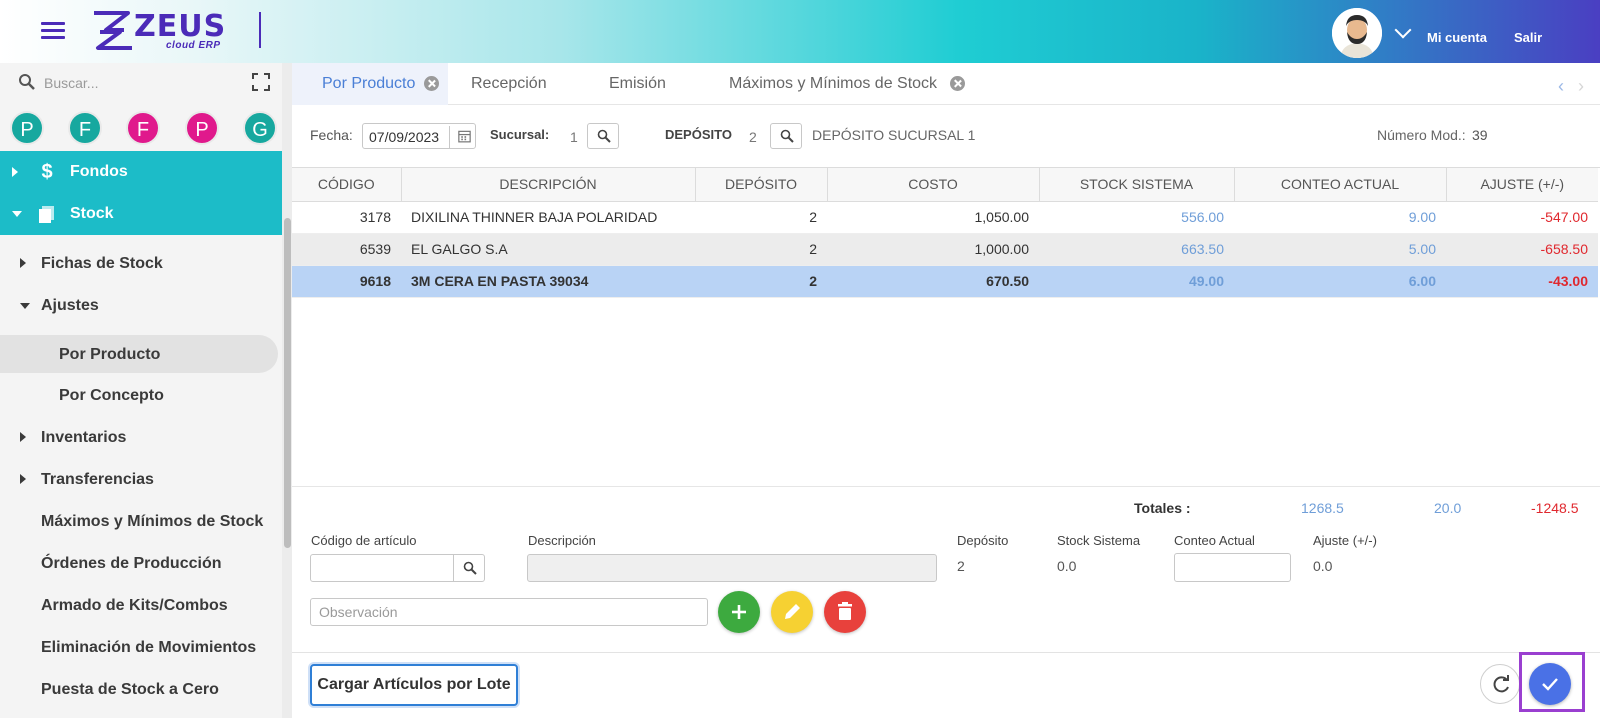 The width and height of the screenshot is (1600, 718). Describe the element at coordinates (1345, 540) in the screenshot. I see `form-ajuste-label: Ajuste (+/-)` at that location.